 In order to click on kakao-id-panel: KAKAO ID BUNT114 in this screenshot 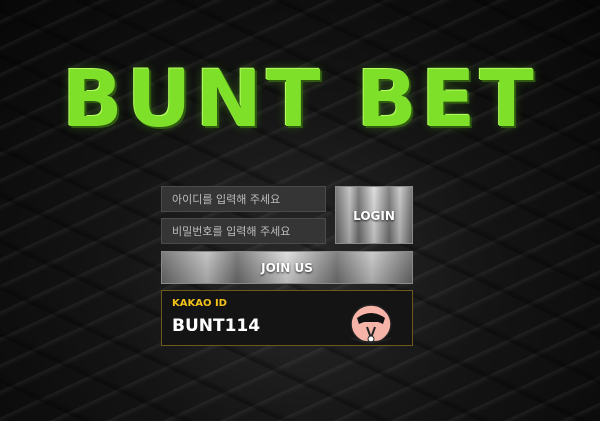, I will do `click(287, 318)`.